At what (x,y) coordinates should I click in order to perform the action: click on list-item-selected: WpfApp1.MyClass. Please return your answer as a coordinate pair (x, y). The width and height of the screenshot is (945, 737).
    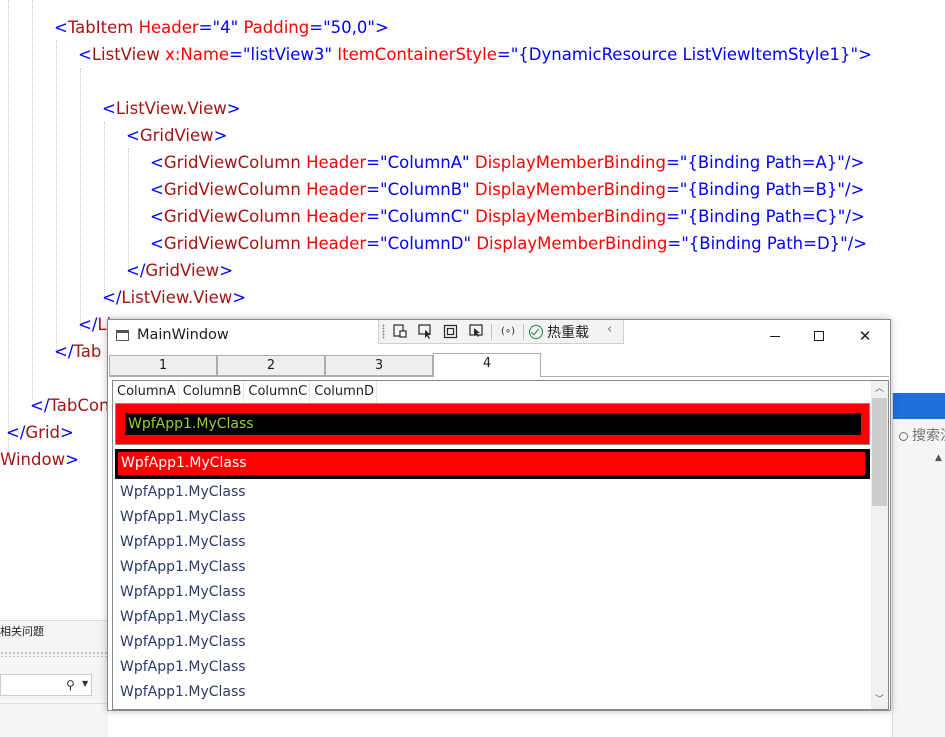
    Looking at the image, I should click on (492, 424).